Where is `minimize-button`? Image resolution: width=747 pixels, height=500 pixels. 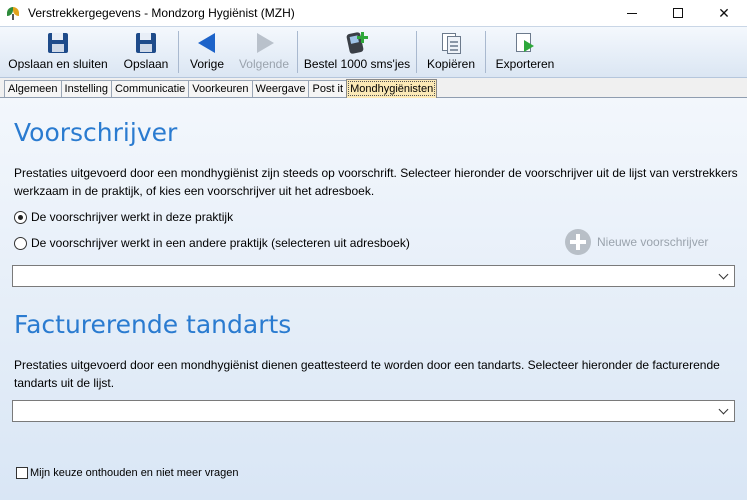 minimize-button is located at coordinates (632, 13).